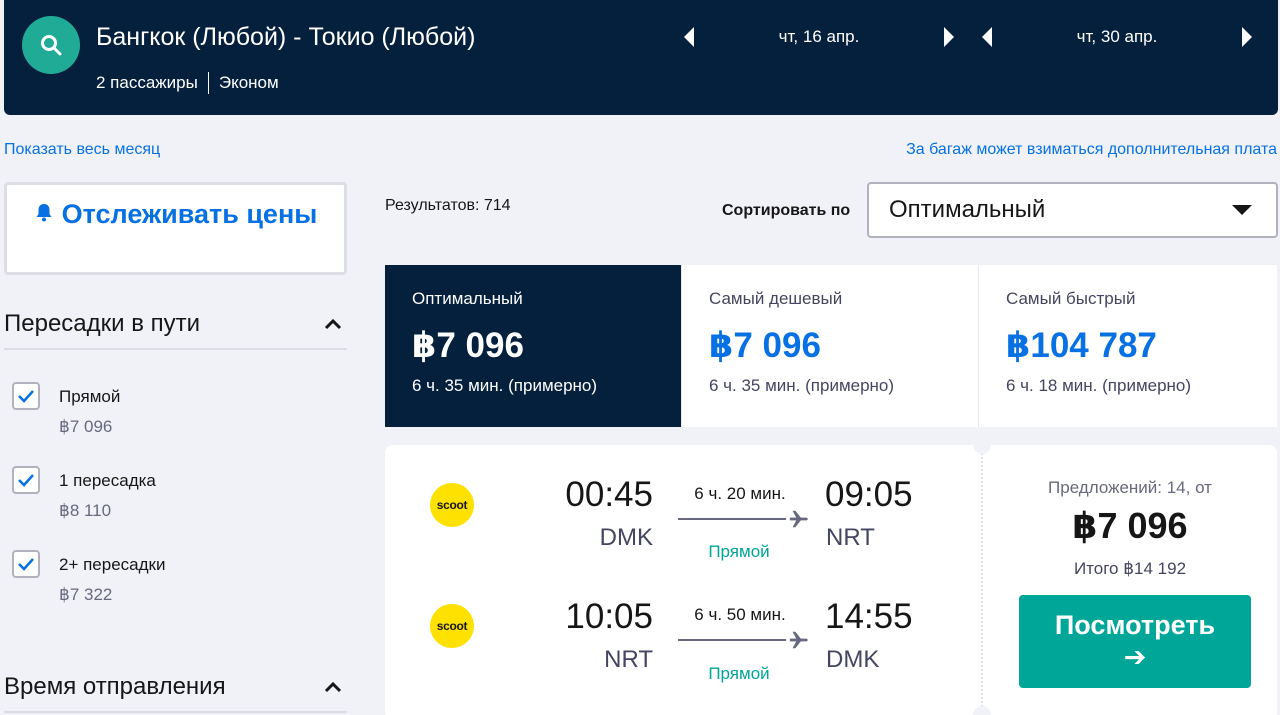 The image size is (1280, 715). Describe the element at coordinates (869, 616) in the screenshot. I see `arrival-time: 14:55` at that location.